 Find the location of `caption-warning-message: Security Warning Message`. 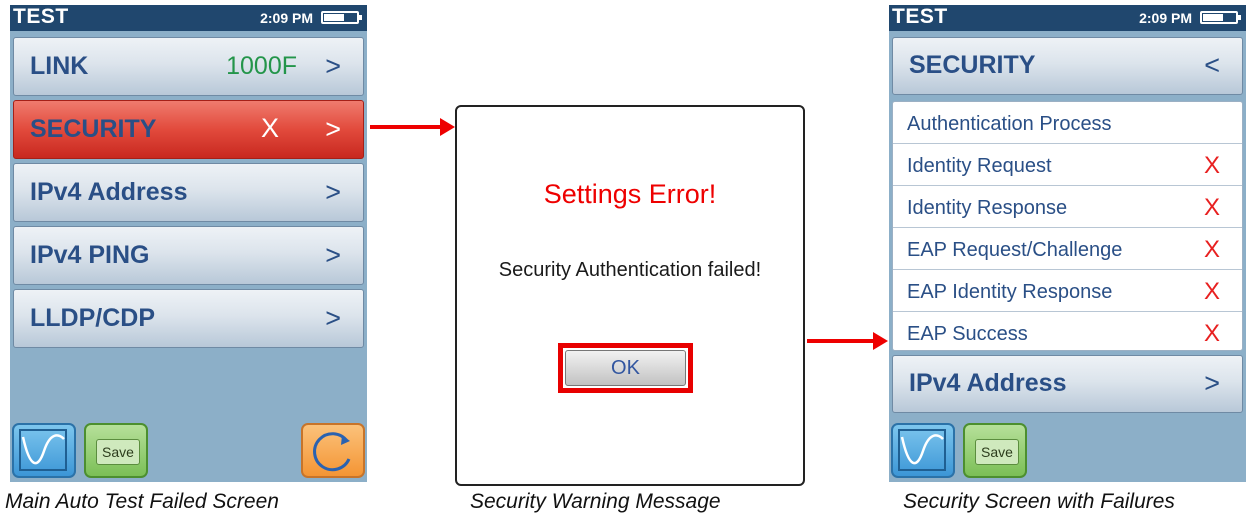

caption-warning-message: Security Warning Message is located at coordinates (595, 501).